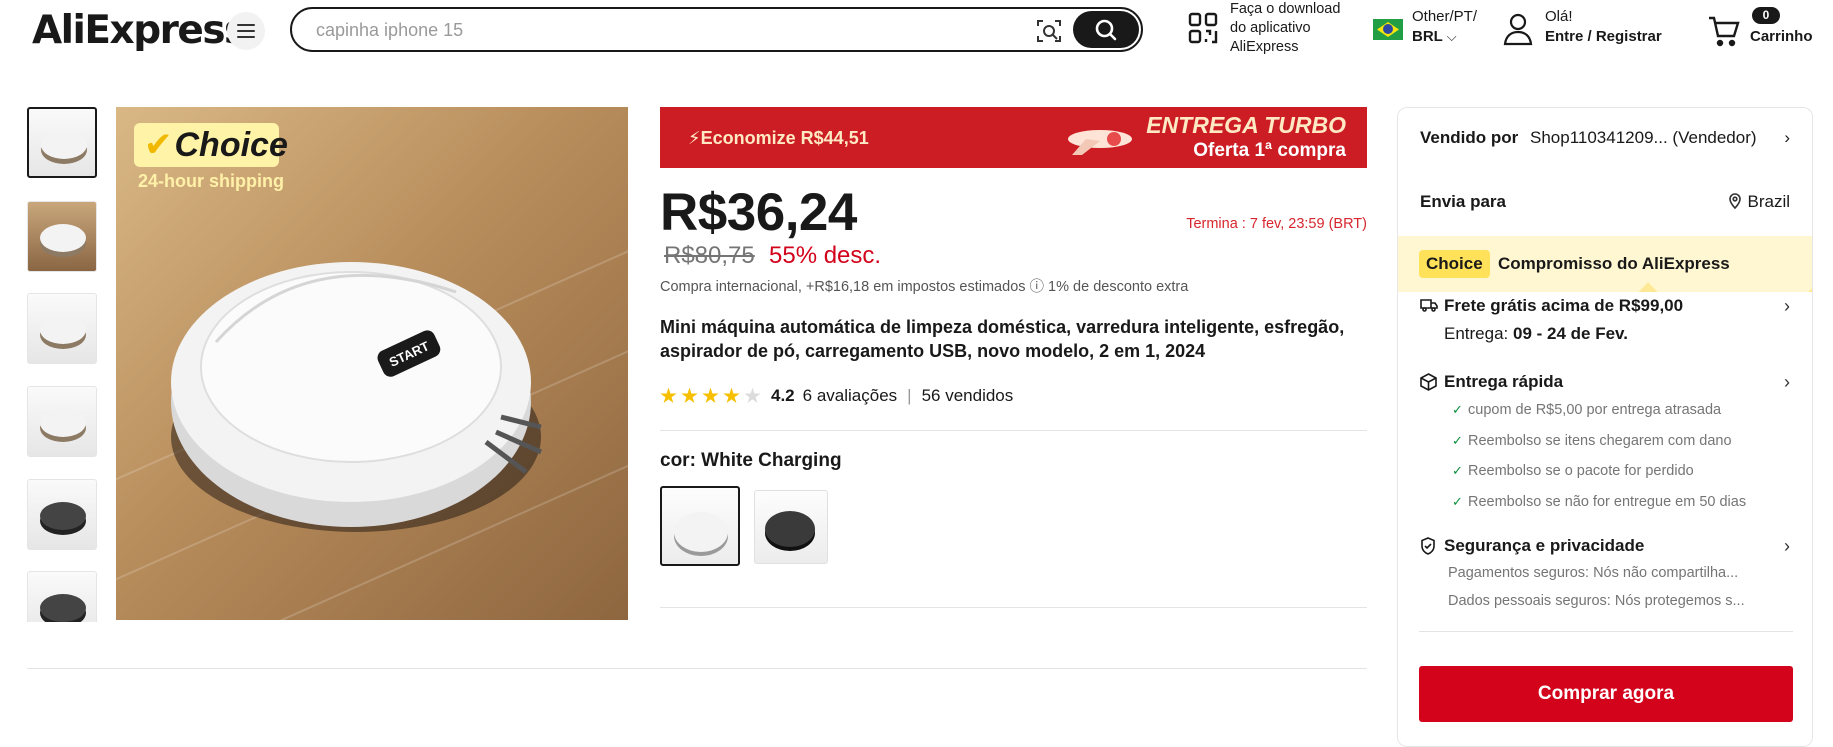 The height and width of the screenshot is (747, 1833). What do you see at coordinates (751, 460) in the screenshot?
I see `color-label: cor: White Charging` at bounding box center [751, 460].